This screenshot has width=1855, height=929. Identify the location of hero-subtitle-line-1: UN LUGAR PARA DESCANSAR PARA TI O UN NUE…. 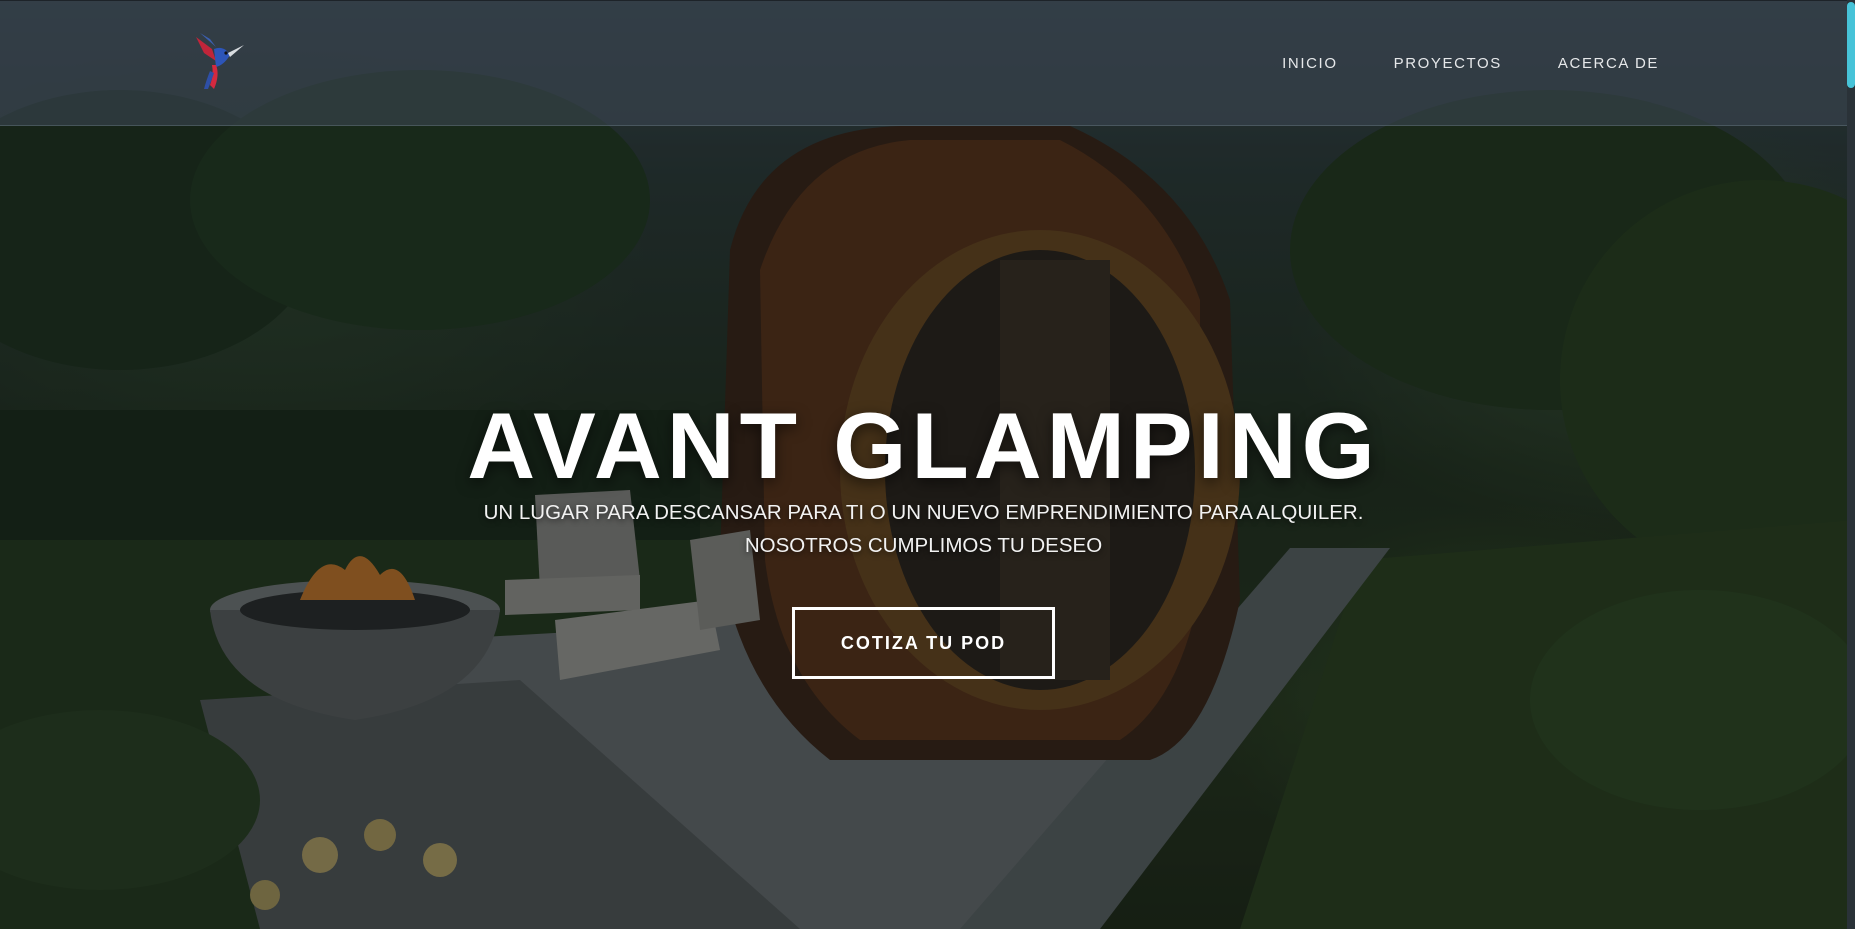
(923, 512).